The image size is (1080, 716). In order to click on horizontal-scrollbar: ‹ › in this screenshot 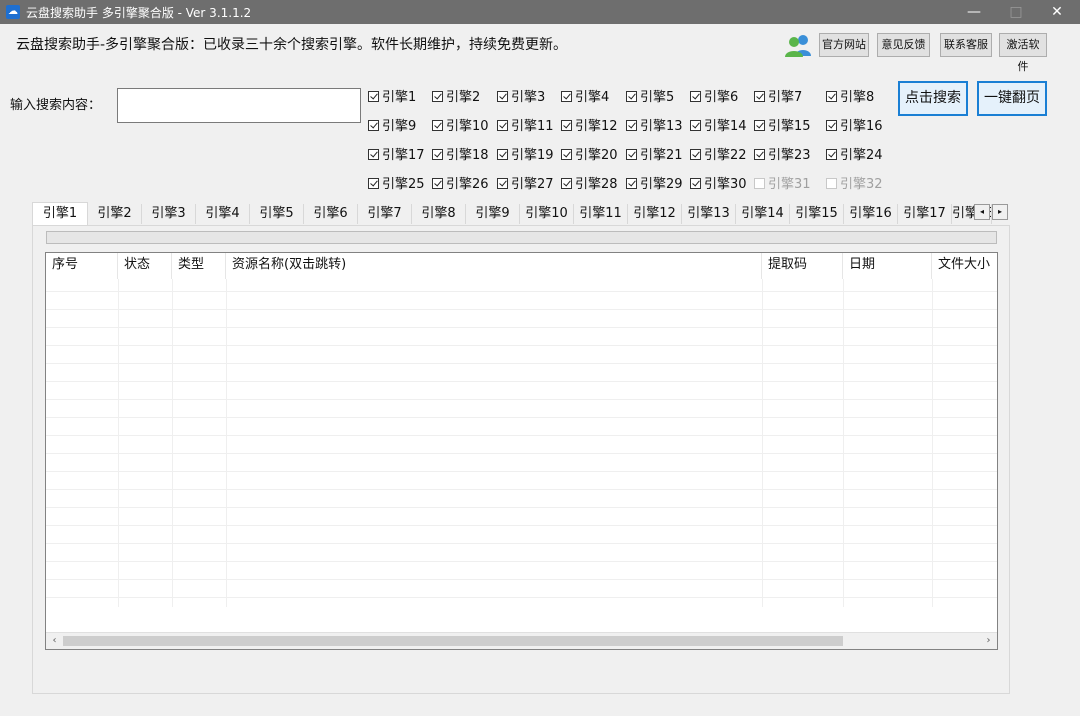, I will do `click(521, 640)`.